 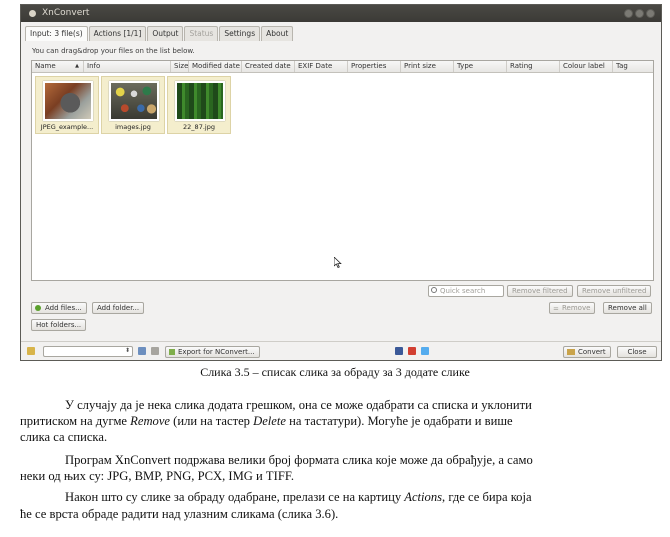 What do you see at coordinates (586, 66) in the screenshot?
I see `column-colour-label: Colour label` at bounding box center [586, 66].